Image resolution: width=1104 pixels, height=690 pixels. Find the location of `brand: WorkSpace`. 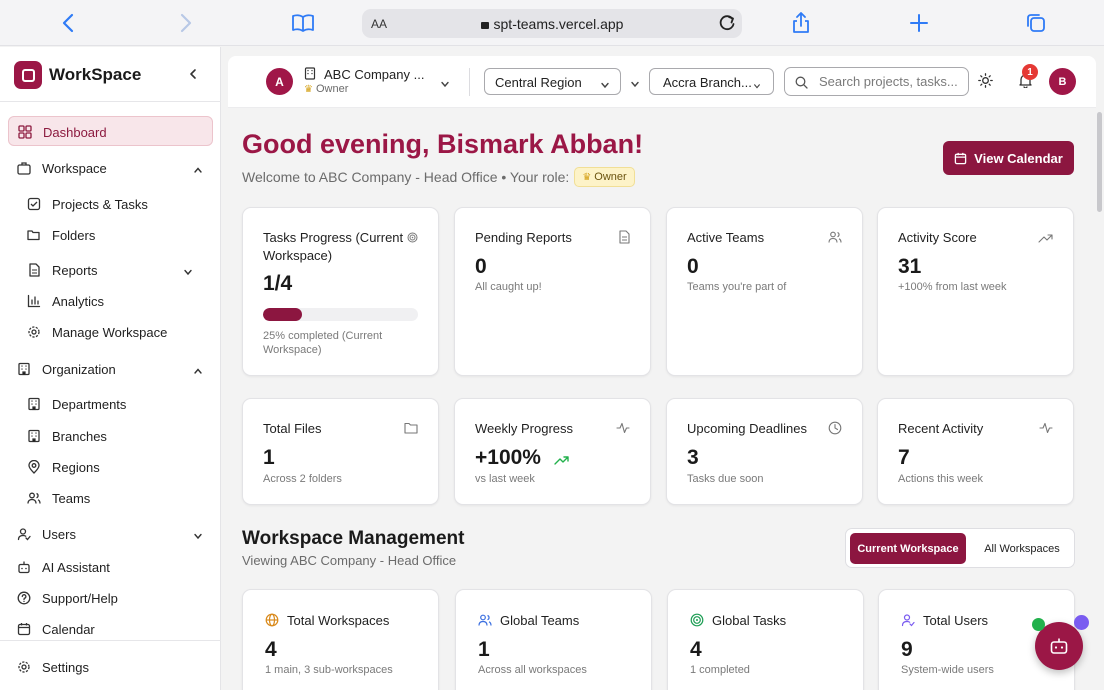

brand: WorkSpace is located at coordinates (77, 75).